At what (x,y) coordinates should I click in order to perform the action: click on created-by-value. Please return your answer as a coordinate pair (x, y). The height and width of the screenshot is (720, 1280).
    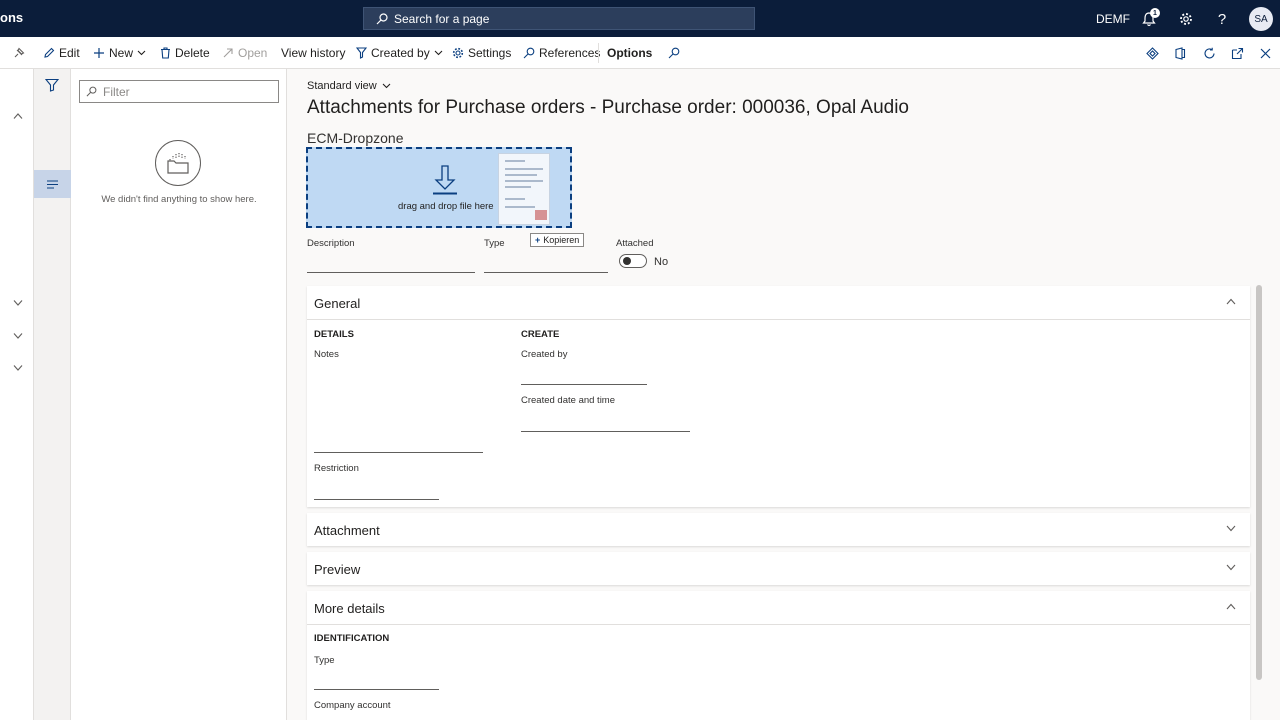
    Looking at the image, I should click on (584, 384).